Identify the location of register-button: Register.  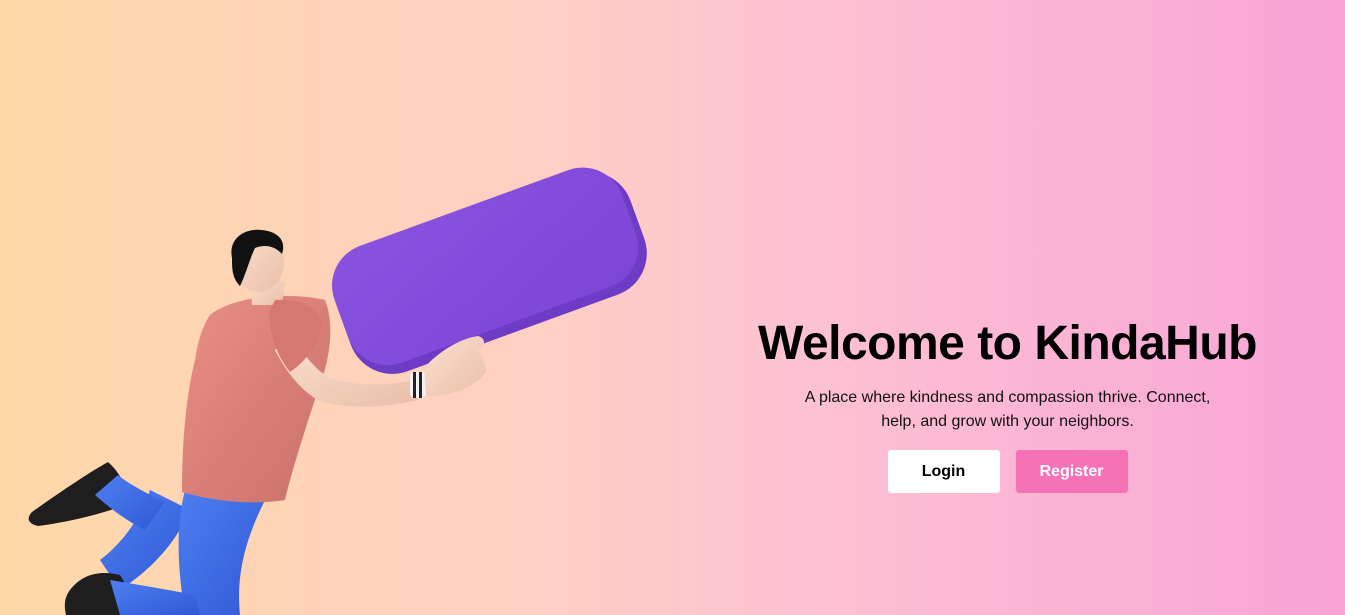
(1071, 471).